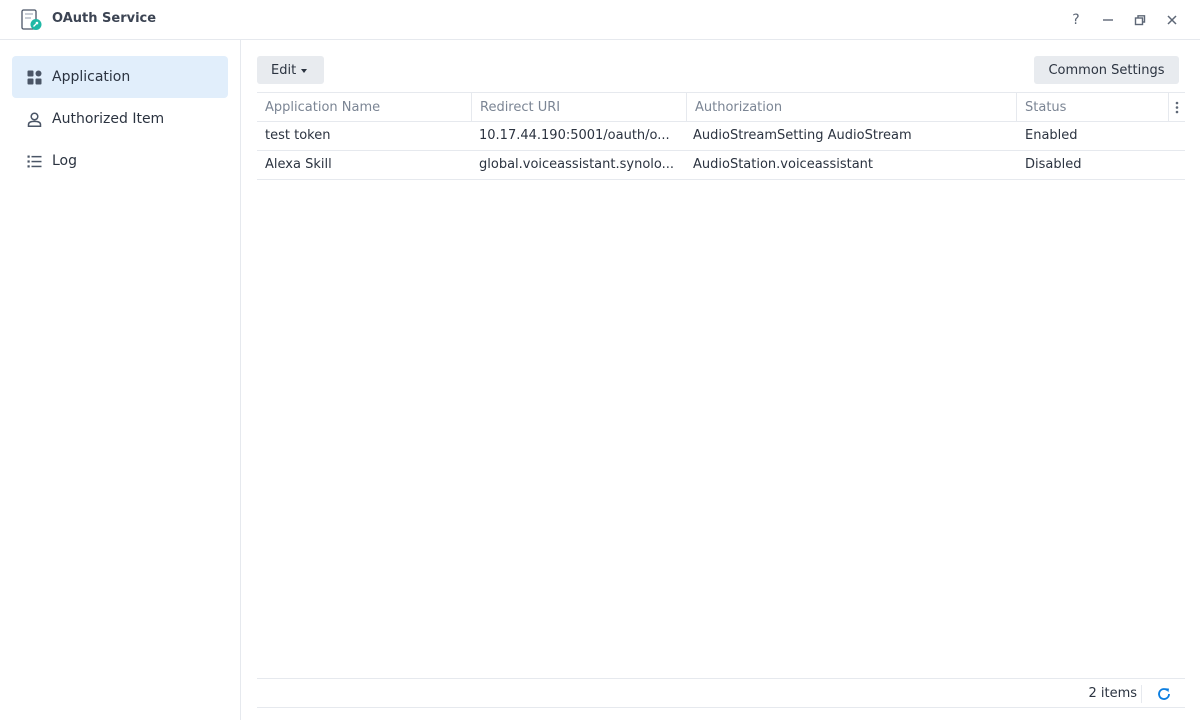 This screenshot has height=720, width=1200. I want to click on cell-status: Disabled, so click(1053, 164).